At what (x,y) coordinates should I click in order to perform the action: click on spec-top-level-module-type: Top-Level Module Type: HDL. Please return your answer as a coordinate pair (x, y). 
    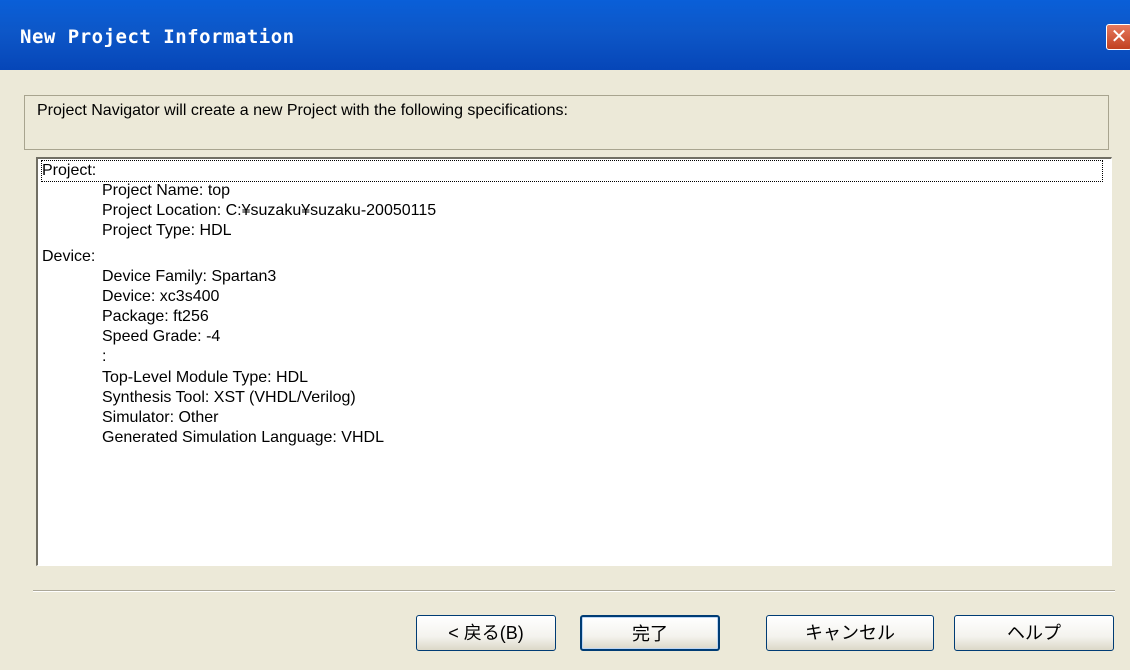
    Looking at the image, I should click on (205, 378).